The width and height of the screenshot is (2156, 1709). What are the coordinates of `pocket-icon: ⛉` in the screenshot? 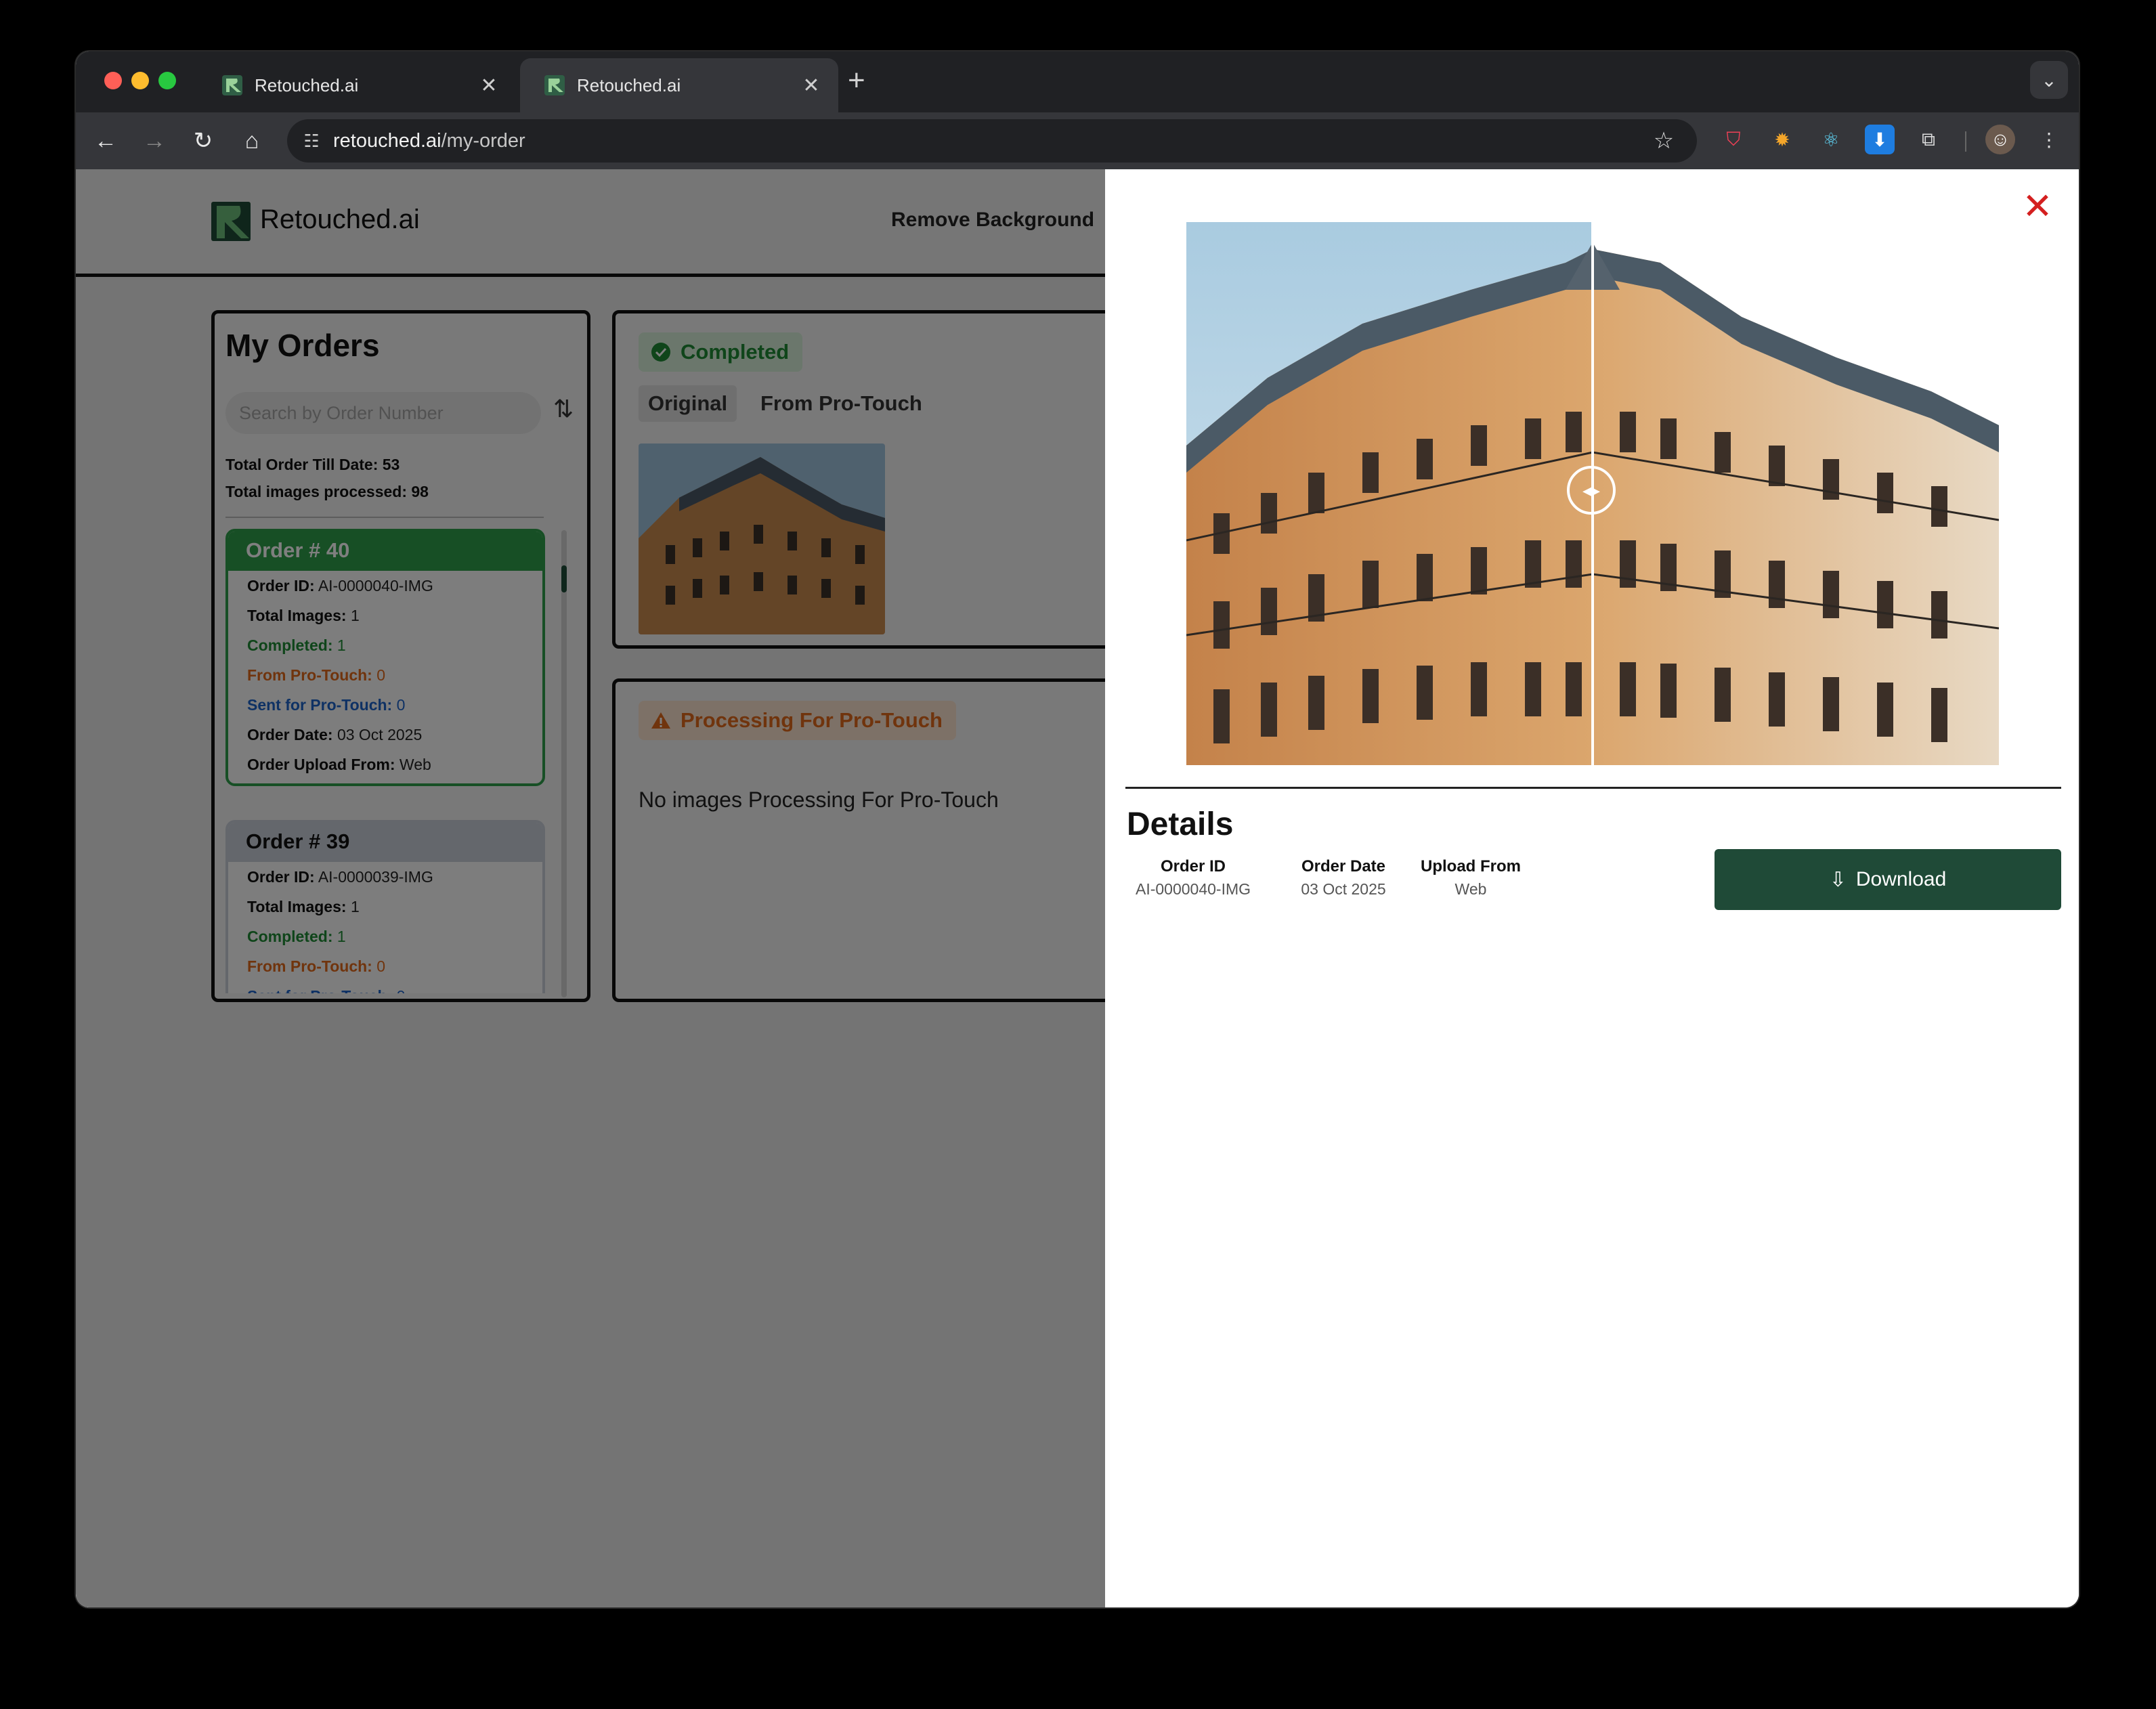 It's located at (1733, 139).